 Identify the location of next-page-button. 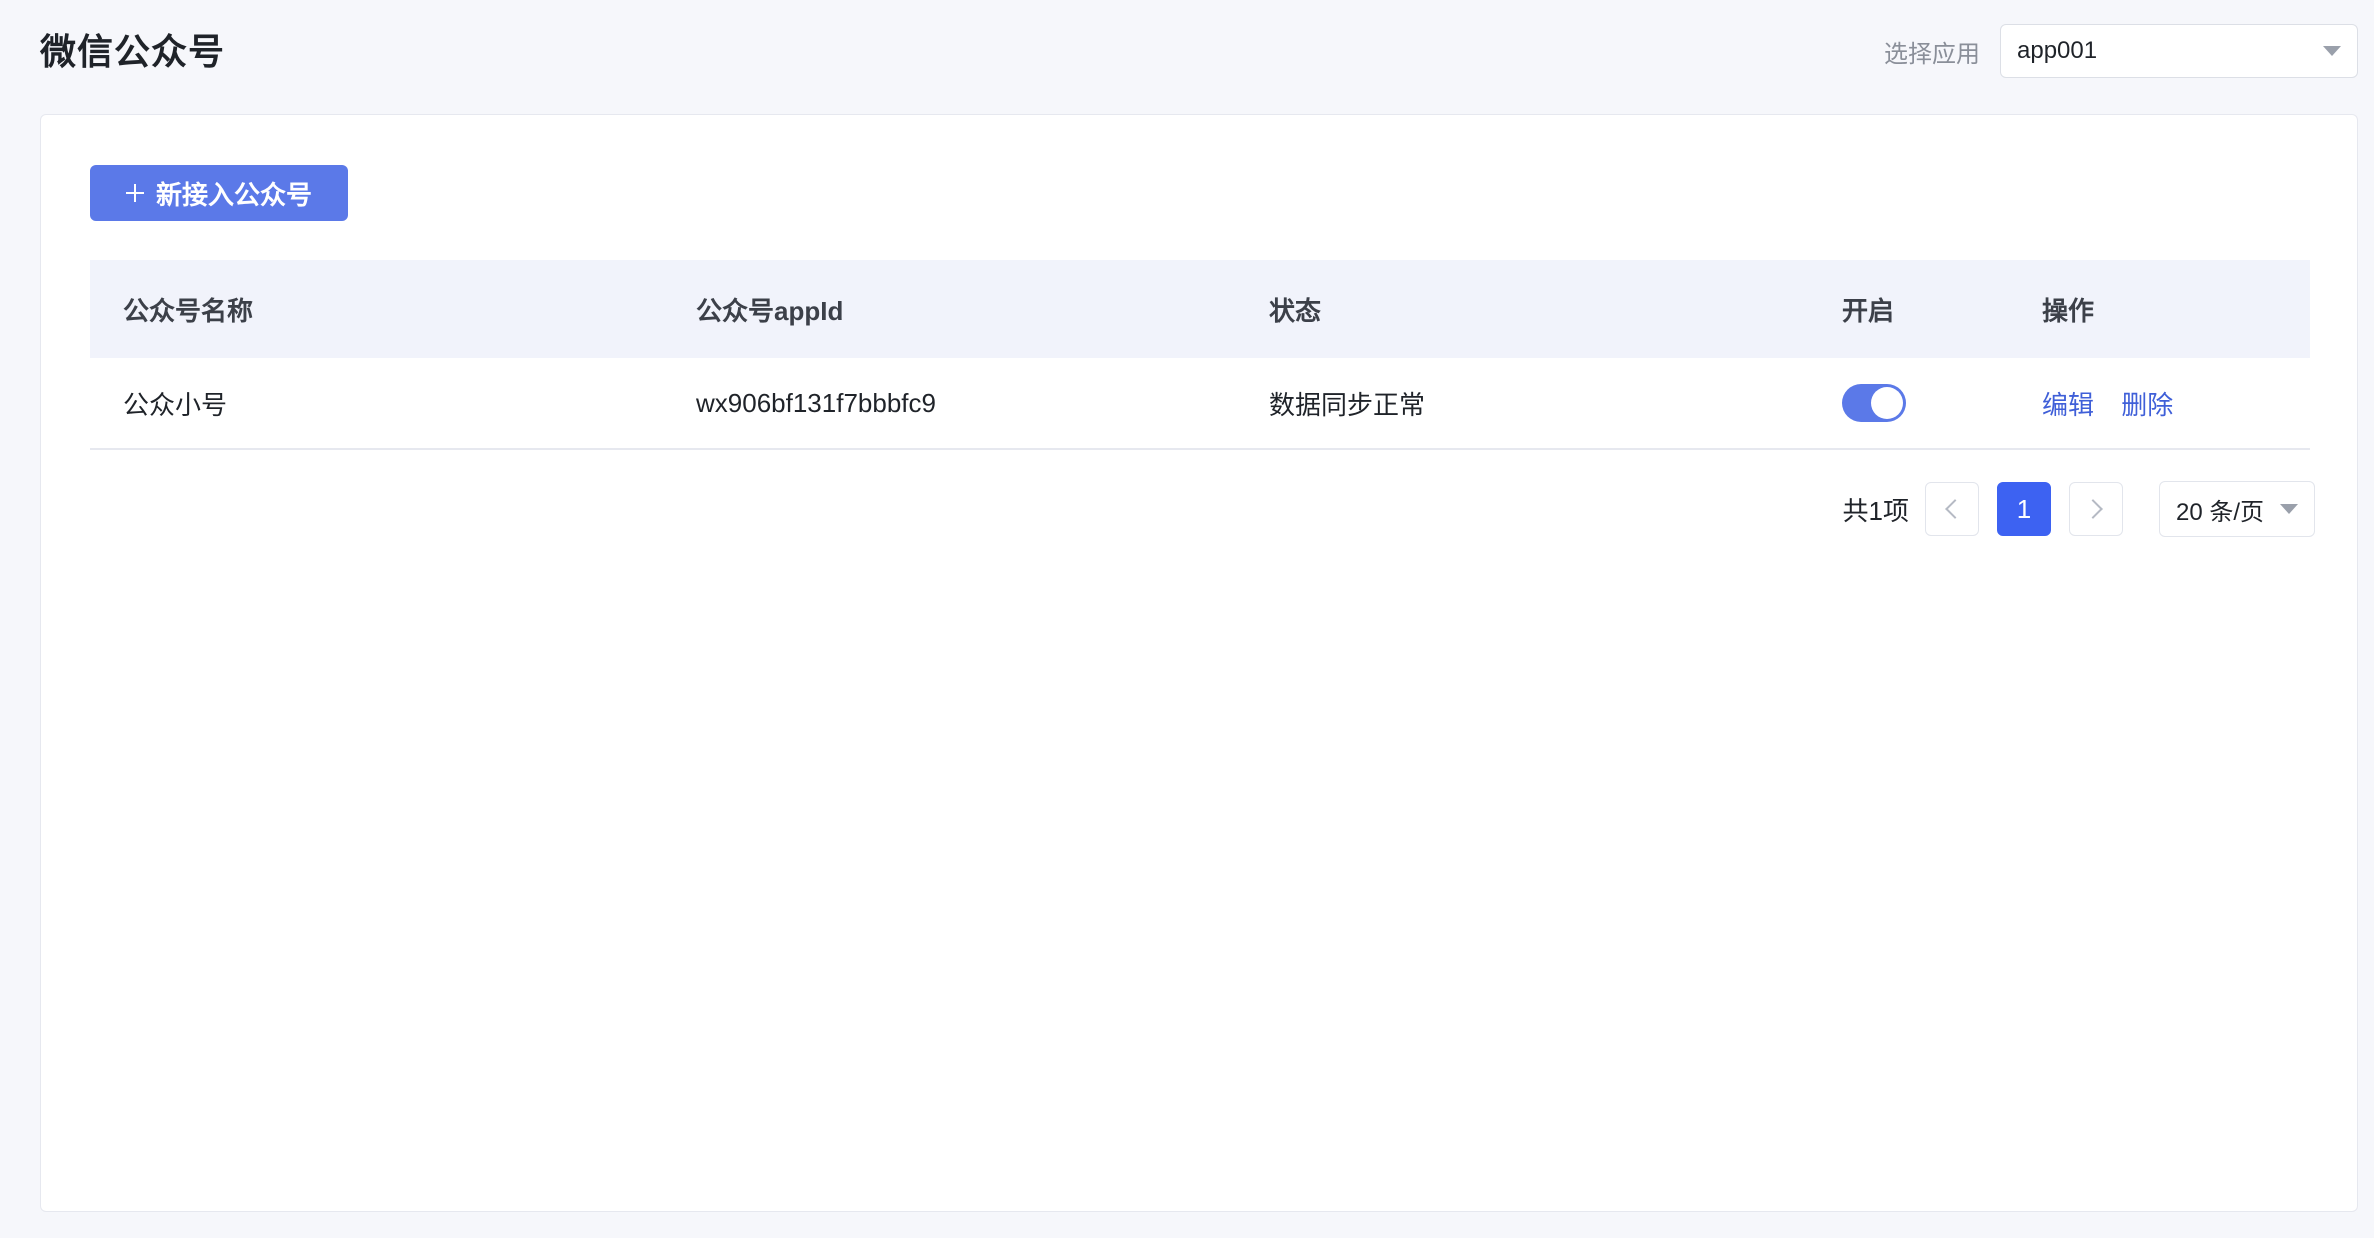
(2096, 509).